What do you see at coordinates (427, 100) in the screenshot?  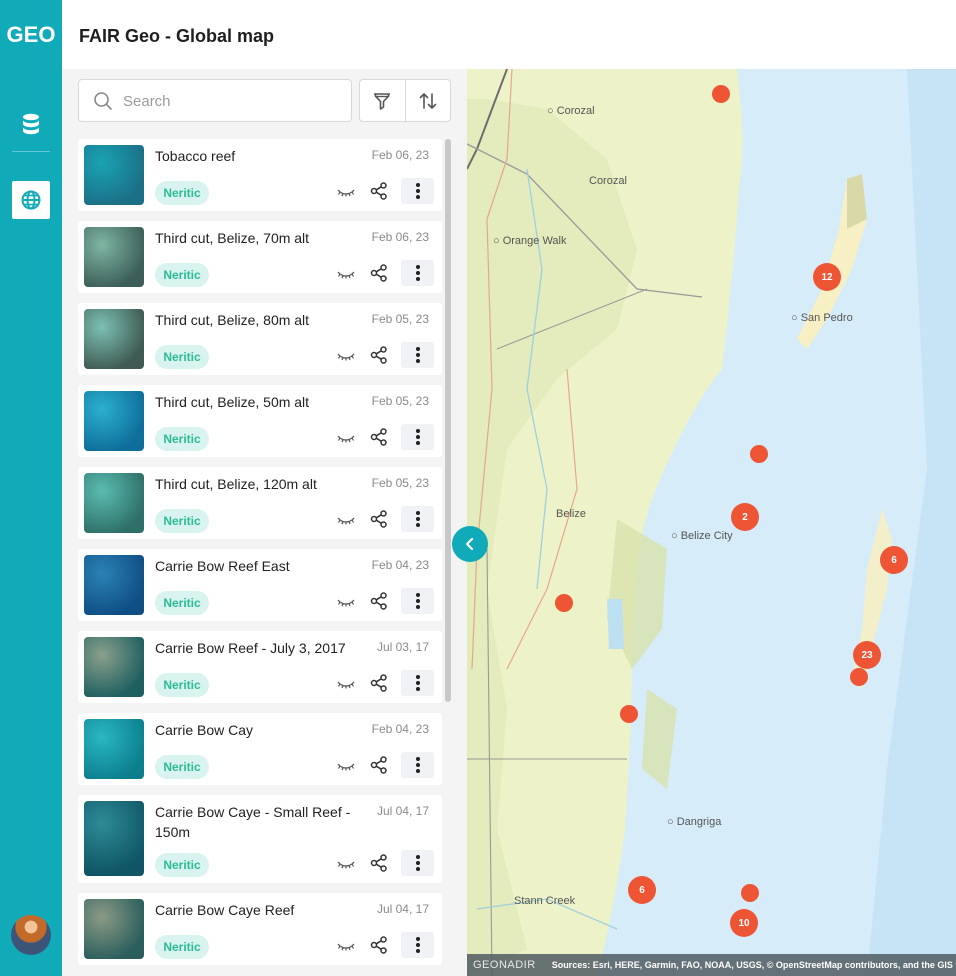 I see `sort-button` at bounding box center [427, 100].